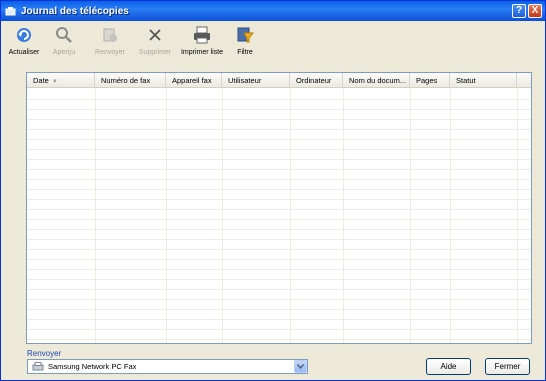 This screenshot has width=546, height=381. Describe the element at coordinates (64, 35) in the screenshot. I see `magnifier-icon` at that location.